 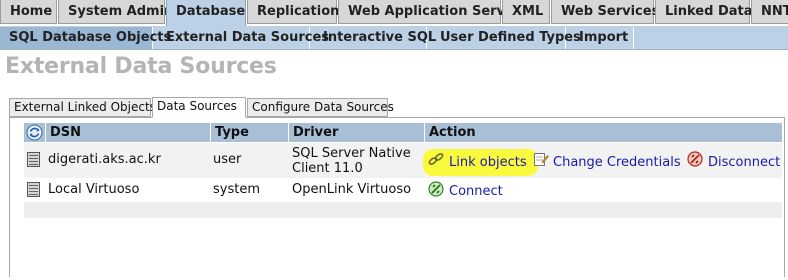 I want to click on change-credentials-link: Change Credentials, so click(x=617, y=162).